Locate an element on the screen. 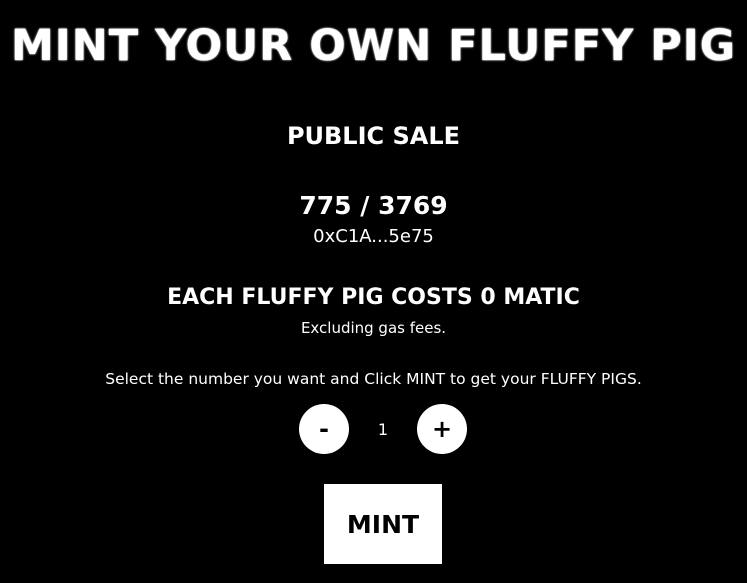  quantity-value: 1 is located at coordinates (383, 429).